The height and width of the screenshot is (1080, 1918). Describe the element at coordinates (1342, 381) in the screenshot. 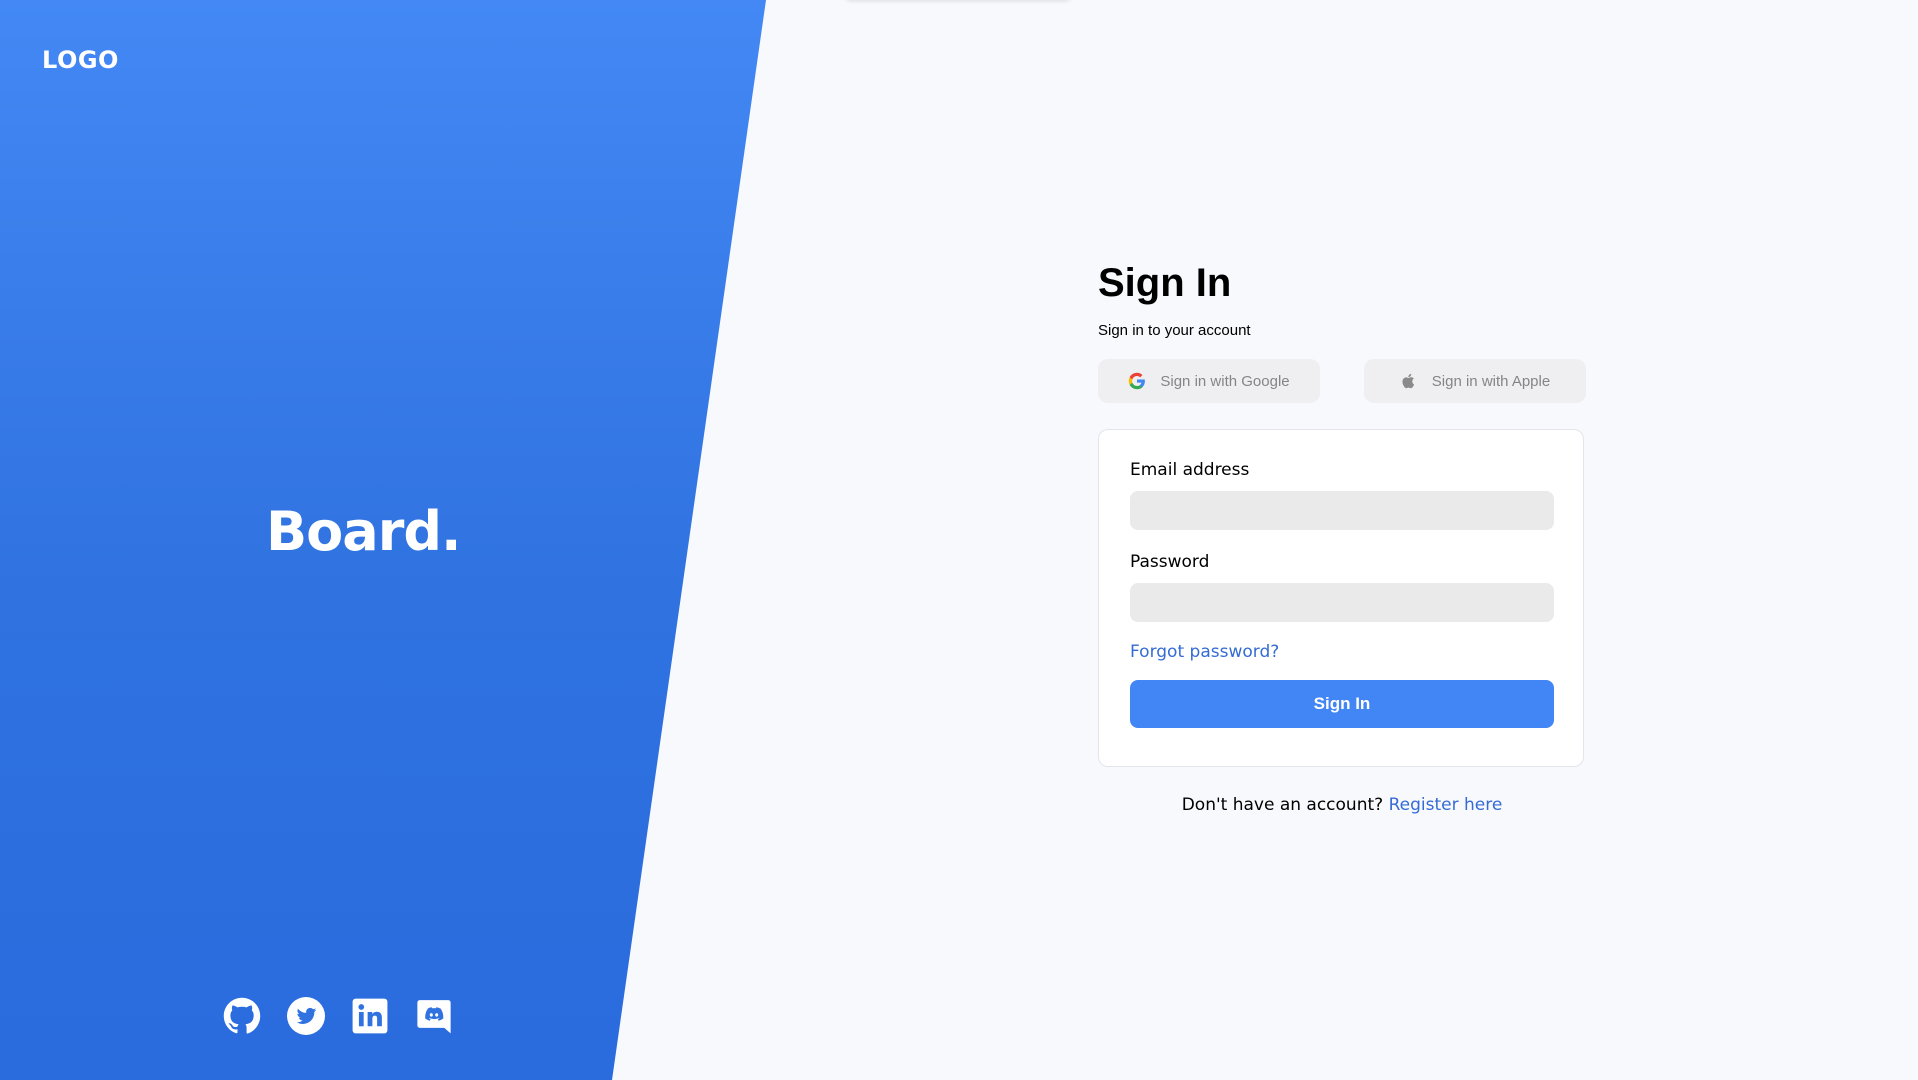

I see `oauth-buttons: Sign in with Google Sign in with Apple` at that location.